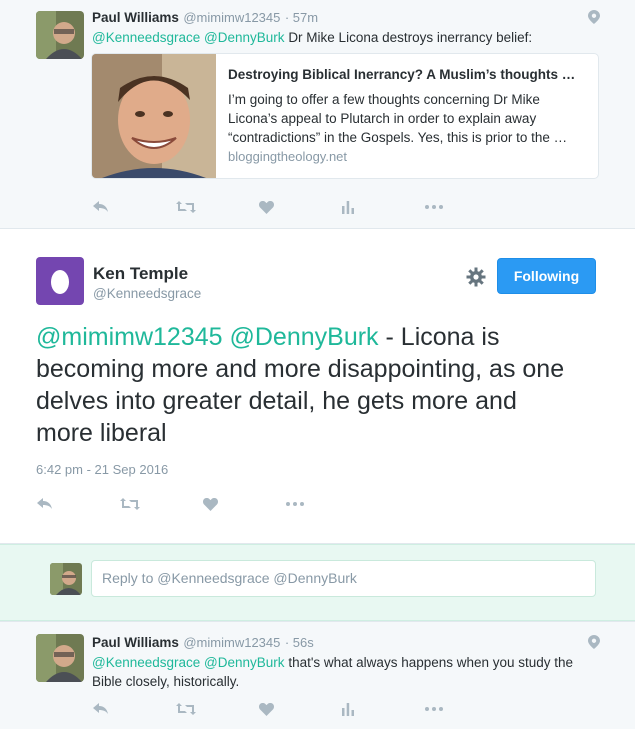 The image size is (635, 729). What do you see at coordinates (60, 281) in the screenshot?
I see `egg-avatar-icon` at bounding box center [60, 281].